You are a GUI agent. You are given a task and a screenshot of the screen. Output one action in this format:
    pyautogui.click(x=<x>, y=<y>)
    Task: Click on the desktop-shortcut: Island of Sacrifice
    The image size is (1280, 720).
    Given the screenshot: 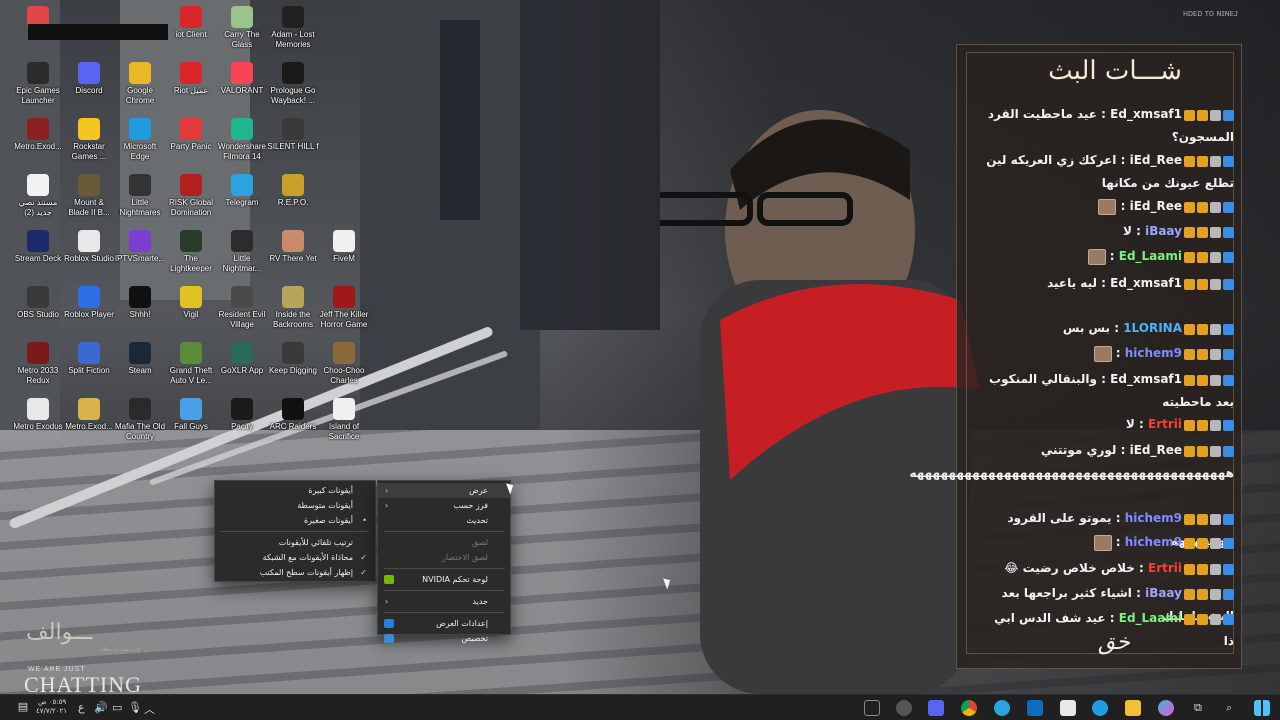 What is the action you would take?
    pyautogui.click(x=344, y=420)
    